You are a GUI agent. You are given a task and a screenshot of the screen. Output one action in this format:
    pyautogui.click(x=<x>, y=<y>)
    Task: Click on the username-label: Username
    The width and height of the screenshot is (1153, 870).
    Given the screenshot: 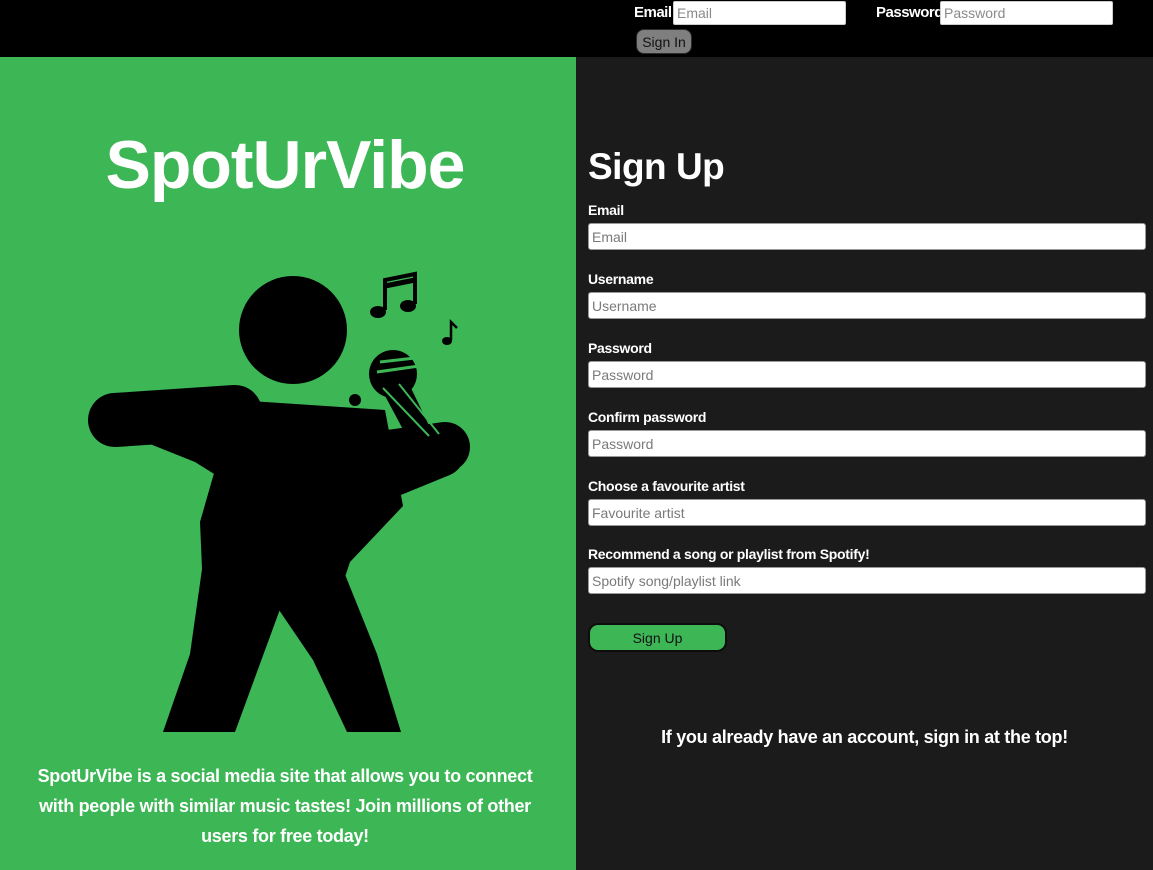 What is the action you would take?
    pyautogui.click(x=621, y=279)
    